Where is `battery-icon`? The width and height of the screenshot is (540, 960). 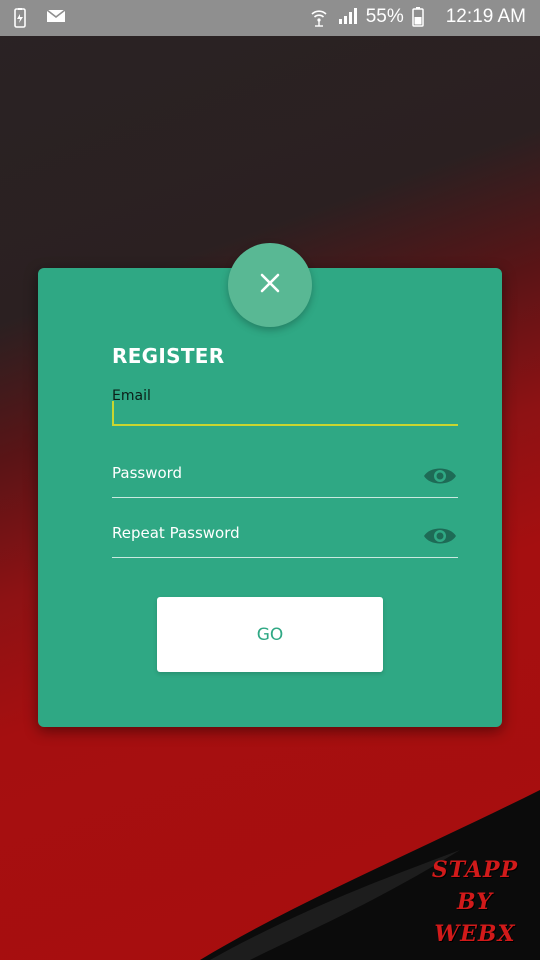 battery-icon is located at coordinates (421, 17).